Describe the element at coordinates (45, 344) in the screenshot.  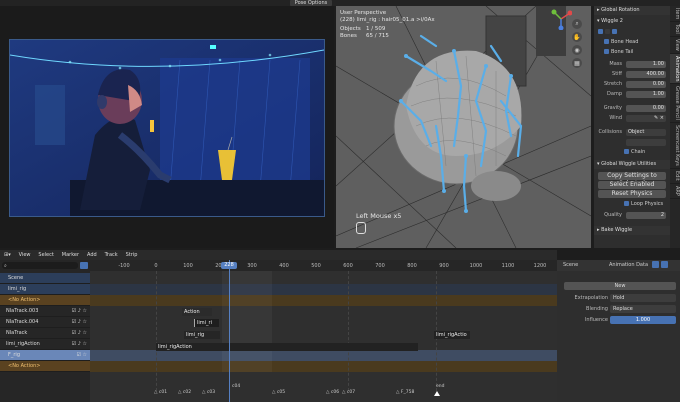
I see `track-limi-rigaction: limi_rigAction ☑ ♪ ☆` at that location.